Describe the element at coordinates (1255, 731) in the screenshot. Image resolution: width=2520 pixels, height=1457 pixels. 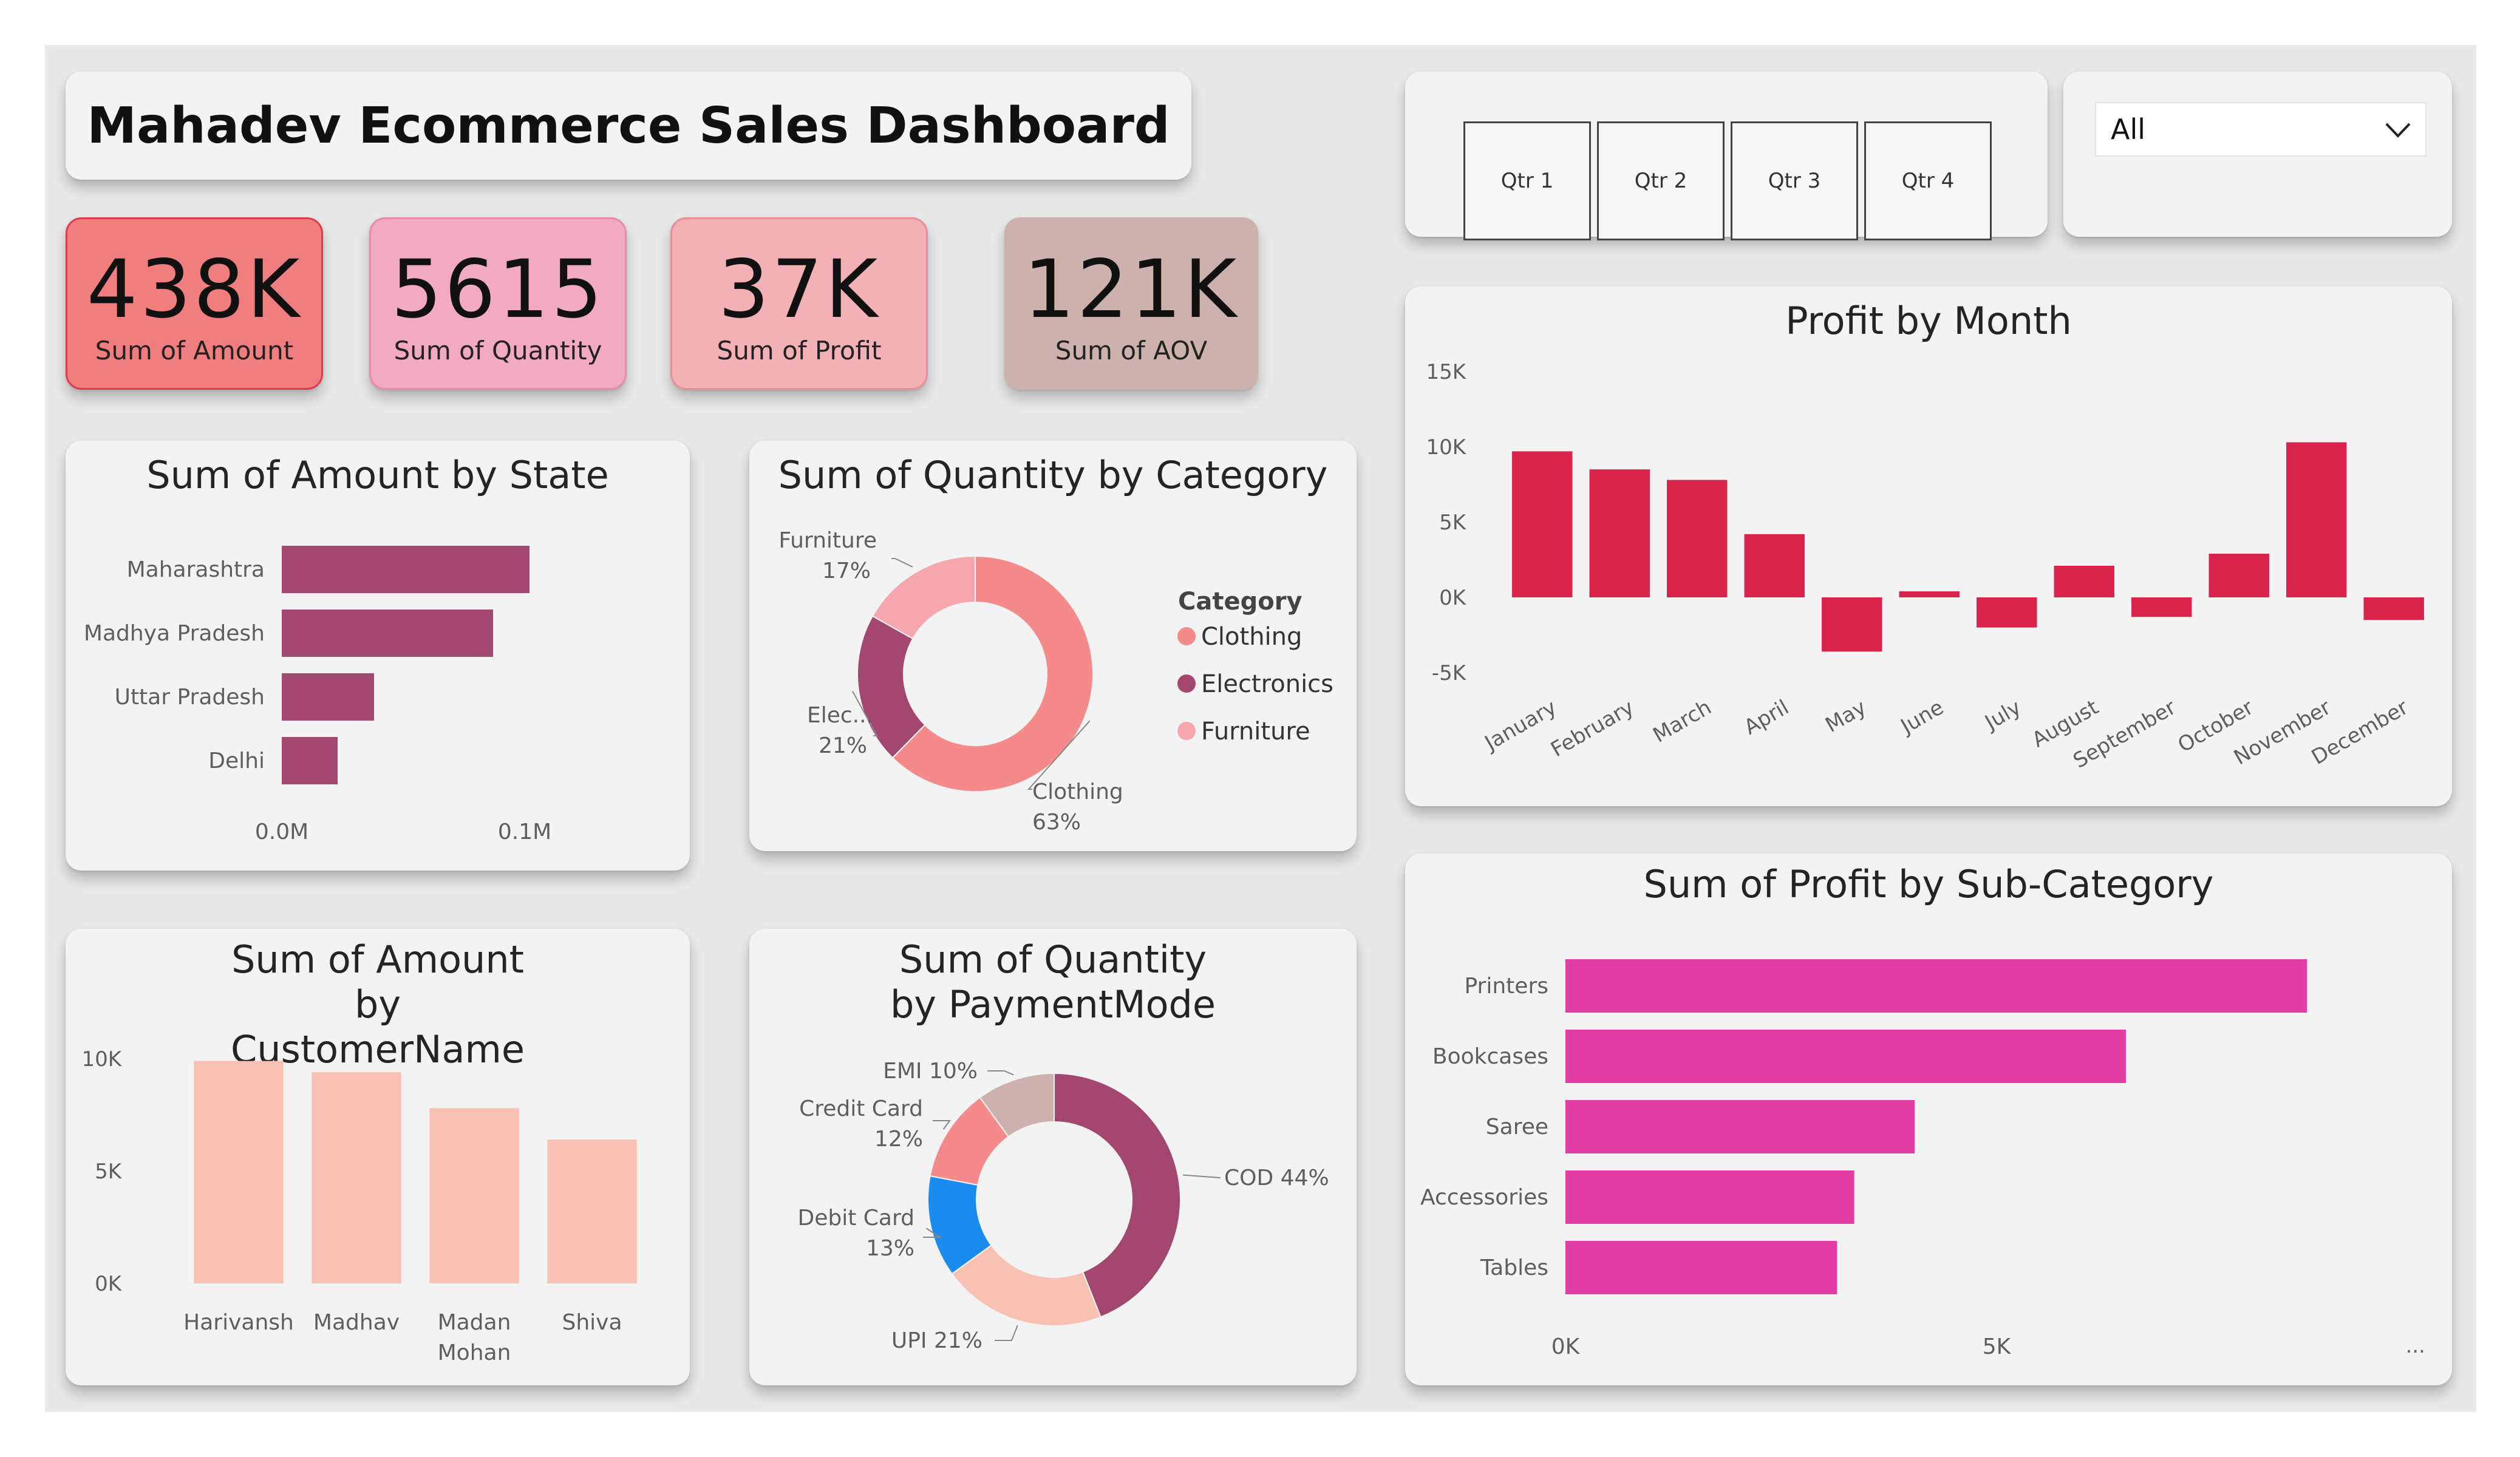
I see `legend-item-furniture: Furniture` at that location.